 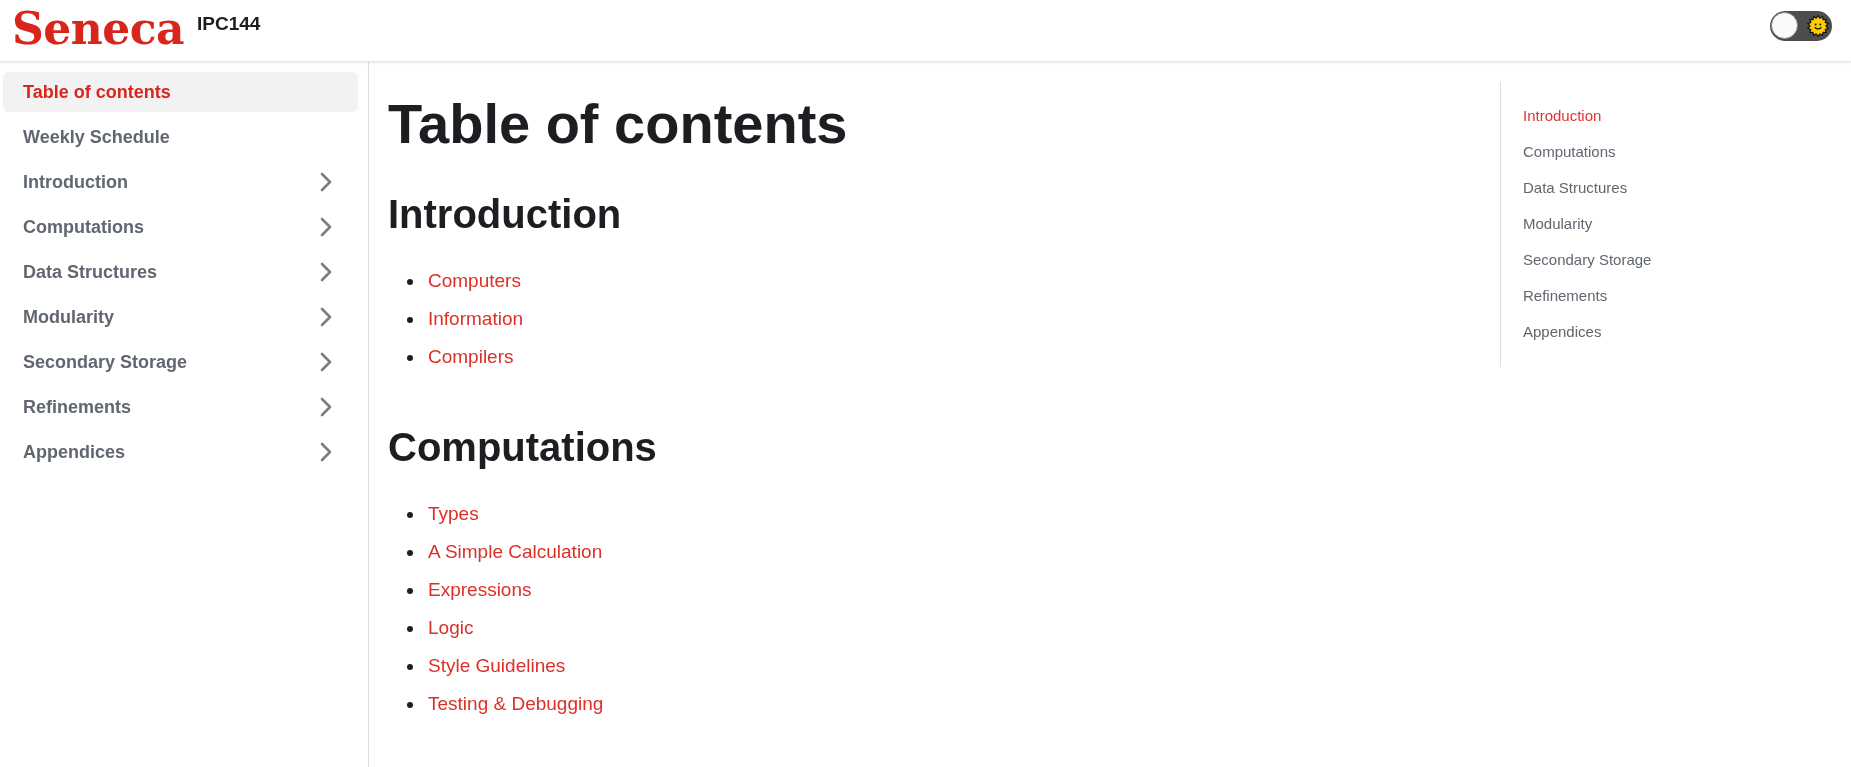 I want to click on section-heading: Introduction, so click(x=505, y=214).